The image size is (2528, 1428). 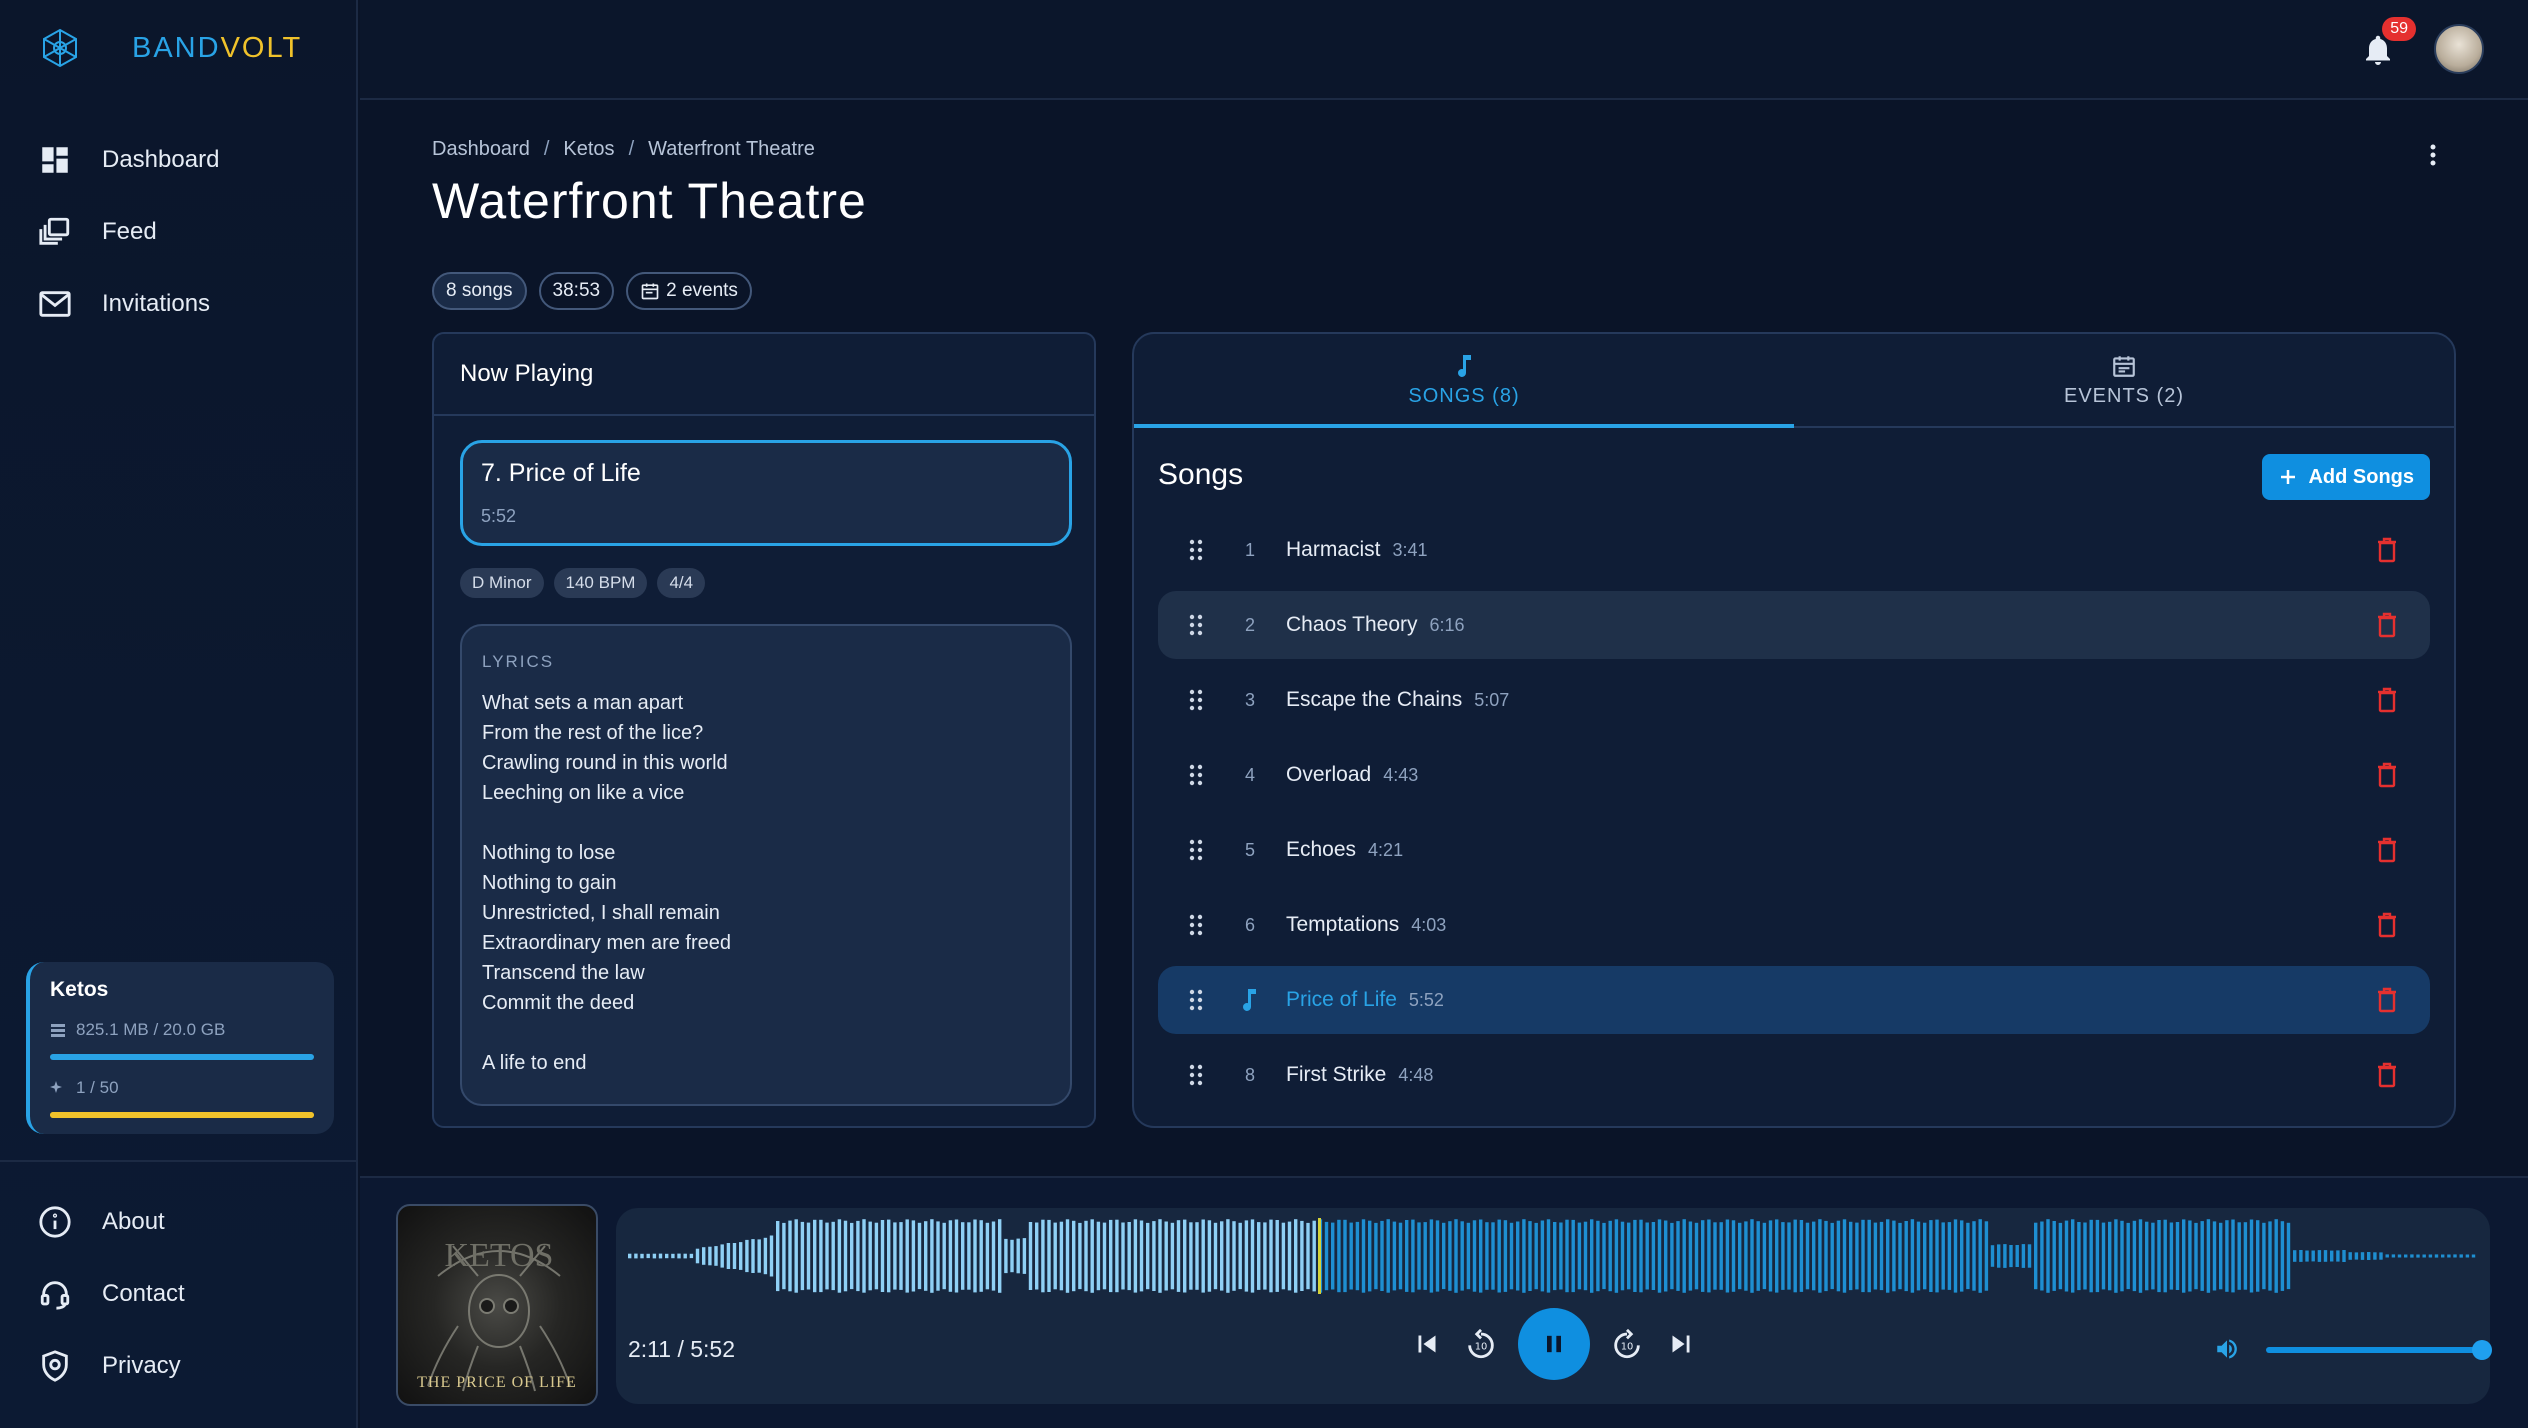 I want to click on song-duration: 4:43, so click(x=1401, y=775).